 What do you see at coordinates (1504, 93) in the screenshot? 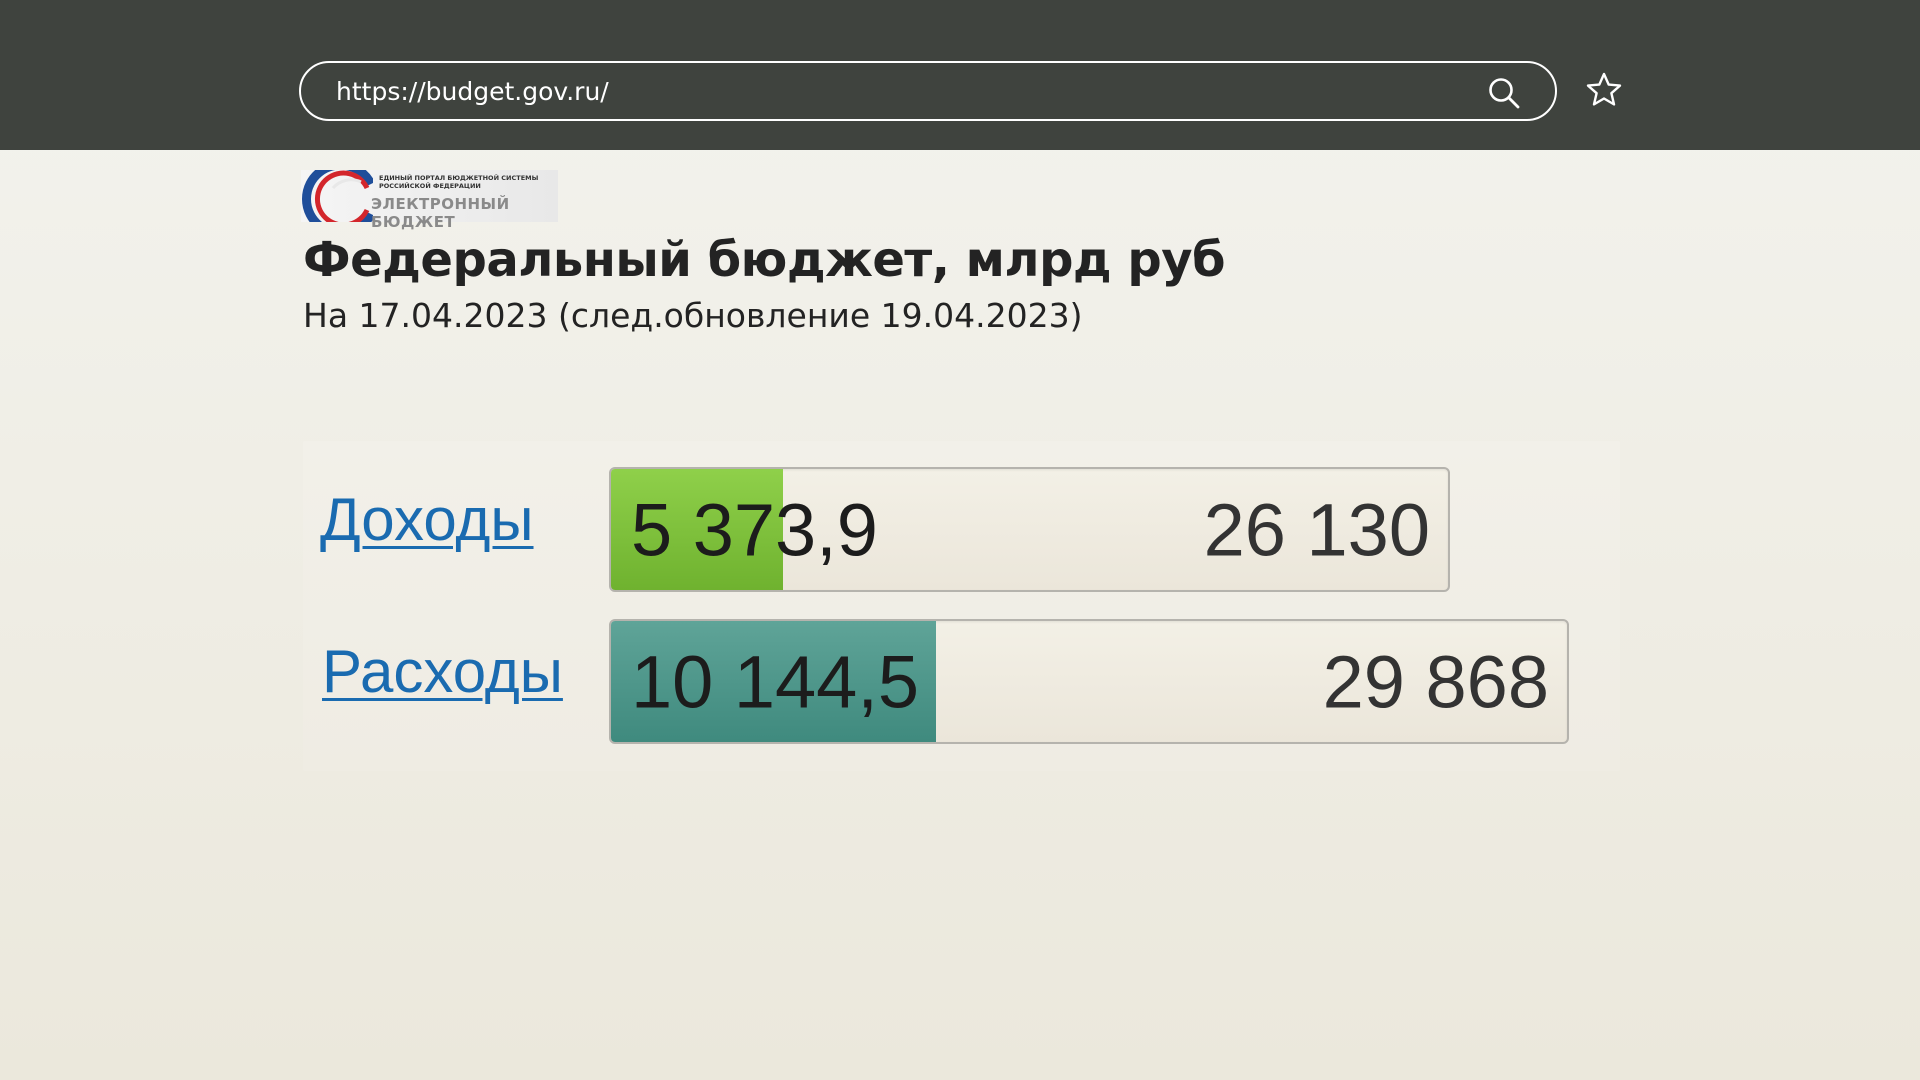
I see `search-icon` at bounding box center [1504, 93].